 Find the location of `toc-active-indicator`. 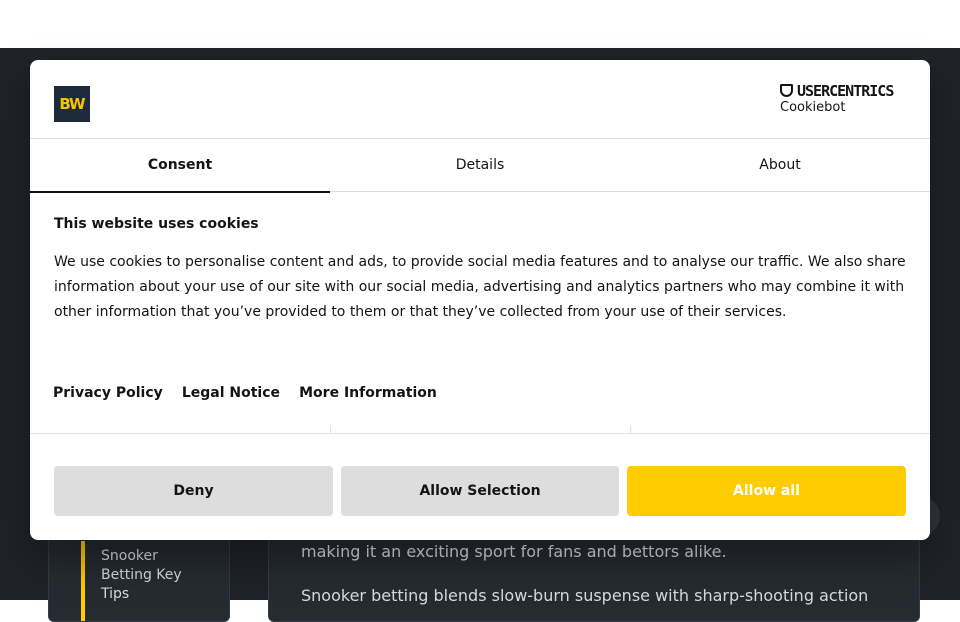

toc-active-indicator is located at coordinates (83, 581).